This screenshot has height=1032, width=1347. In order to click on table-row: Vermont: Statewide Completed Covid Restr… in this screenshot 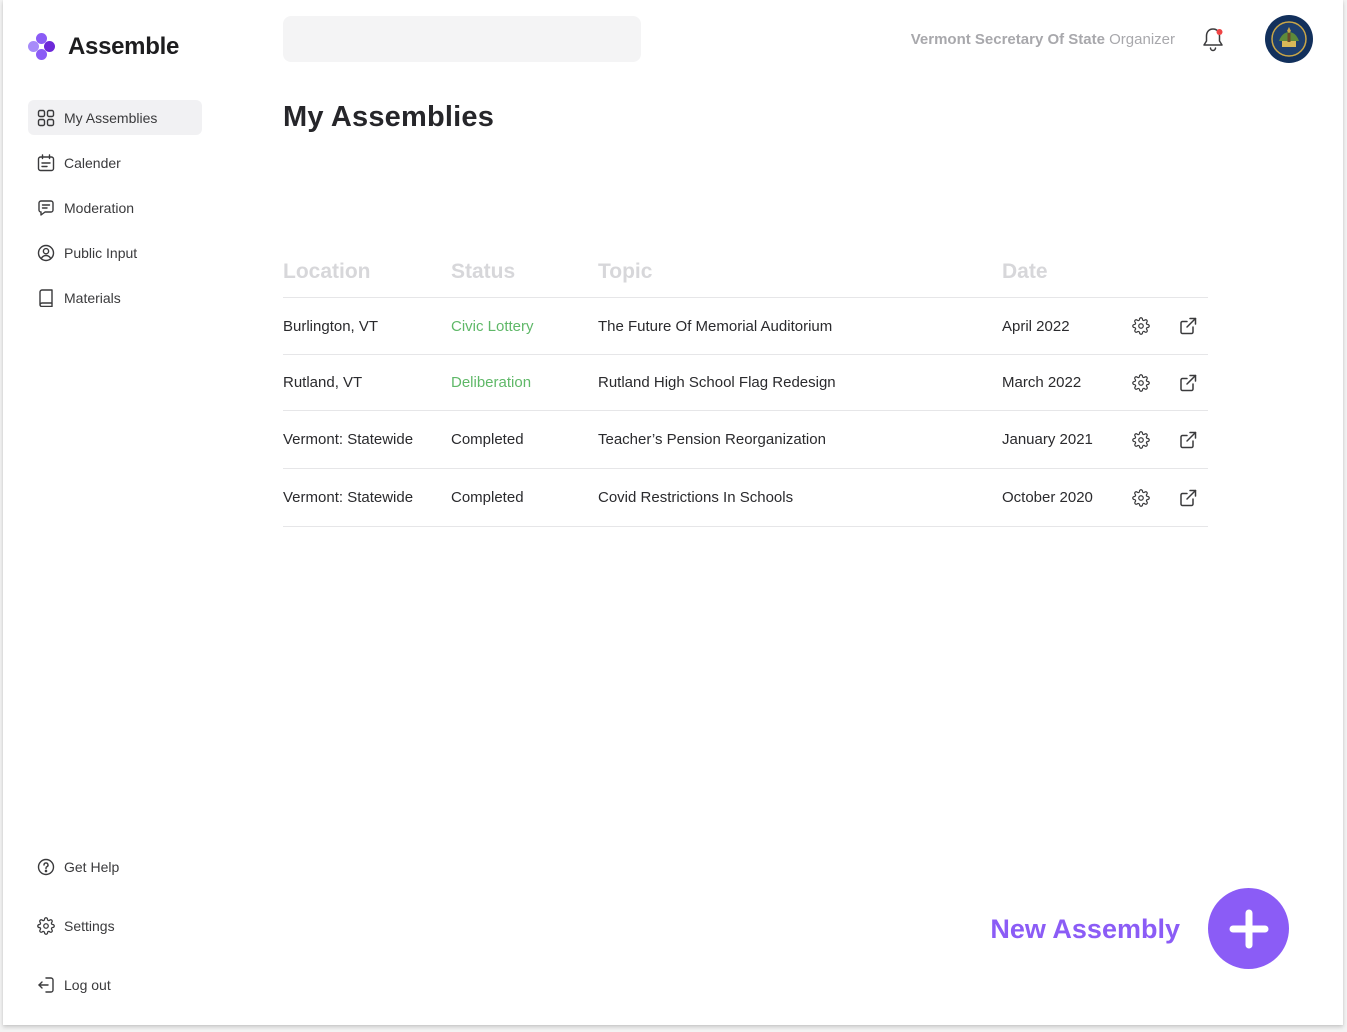, I will do `click(745, 498)`.